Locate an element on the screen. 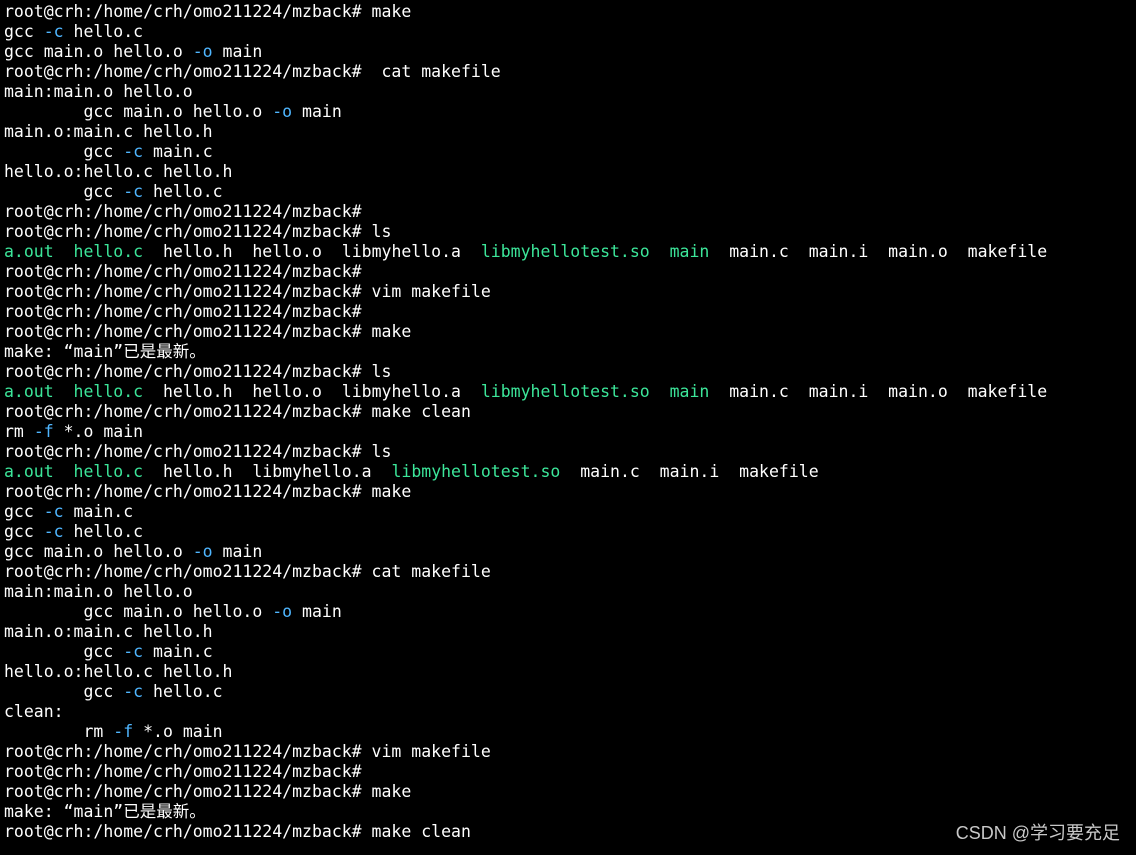  terminal-line: main.o:main.c hello.h is located at coordinates (570, 632).